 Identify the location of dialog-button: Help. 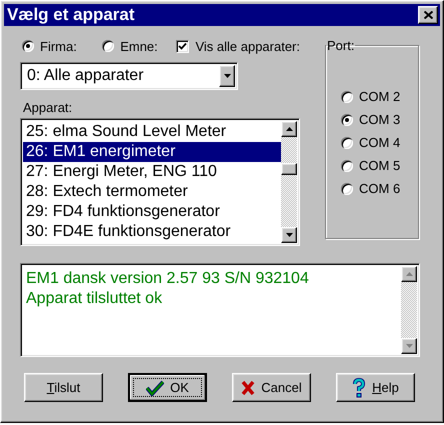
(375, 387).